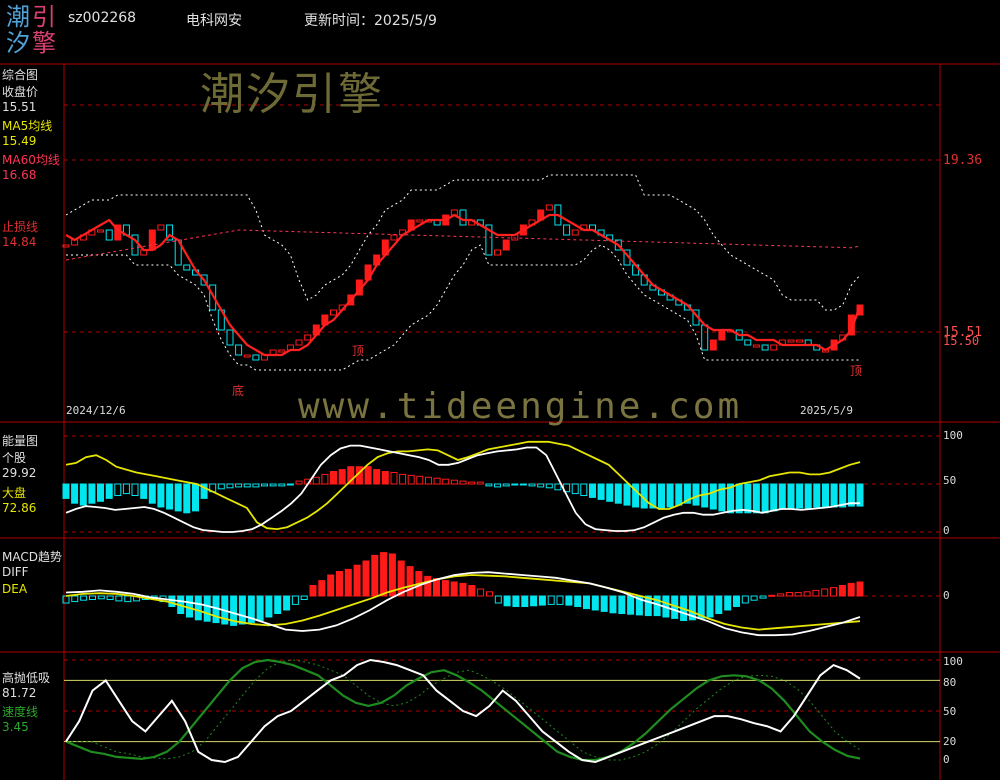 Image resolution: width=1000 pixels, height=780 pixels. What do you see at coordinates (19, 473) in the screenshot?
I see `stock-energy-value: 29.92` at bounding box center [19, 473].